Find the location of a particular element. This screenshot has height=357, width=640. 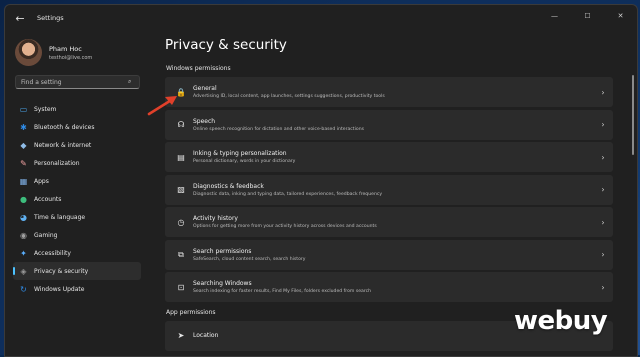

sidebar-item-privacy-security: ◈ Privacy & security is located at coordinates (77, 271).